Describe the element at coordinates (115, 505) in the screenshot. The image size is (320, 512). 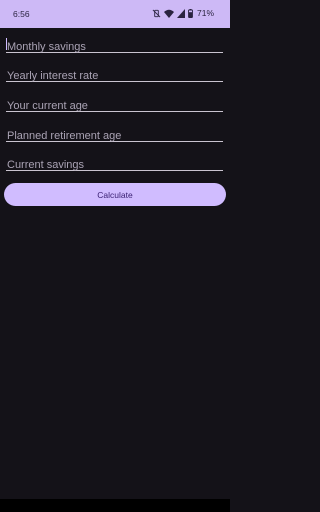
I see `navigation-bar` at that location.